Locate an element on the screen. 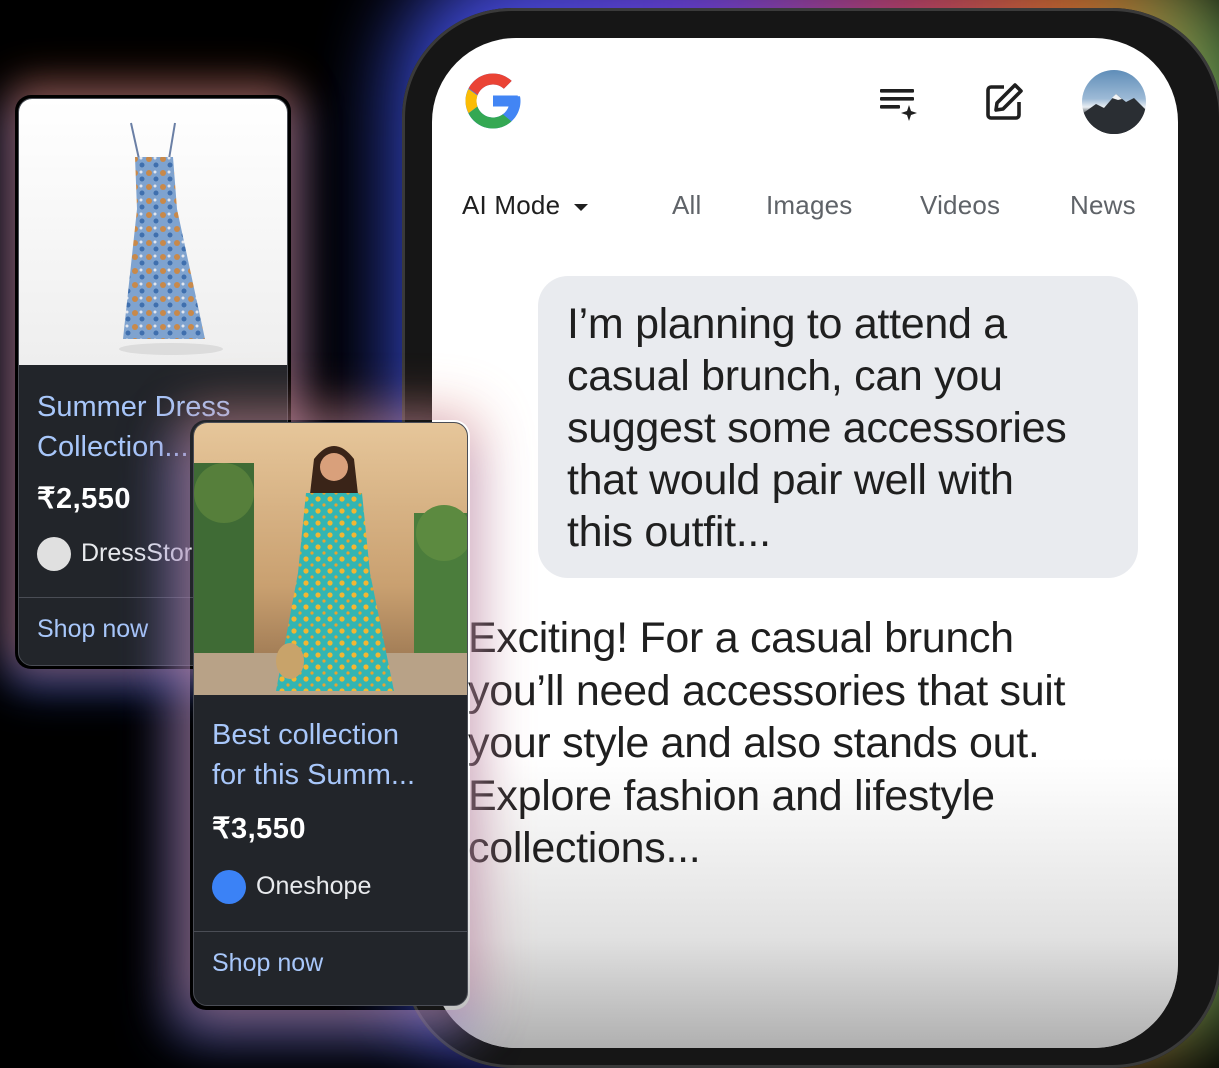  card-divider is located at coordinates (330, 931).